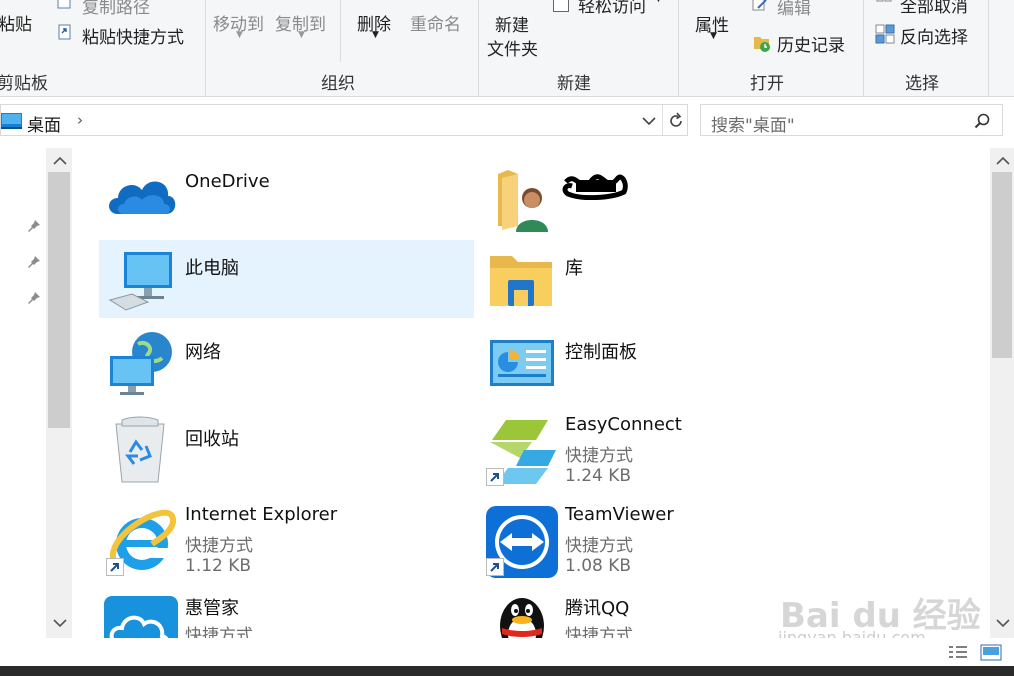 This screenshot has height=676, width=1014. I want to click on file-name: 此电脑, so click(212, 268).